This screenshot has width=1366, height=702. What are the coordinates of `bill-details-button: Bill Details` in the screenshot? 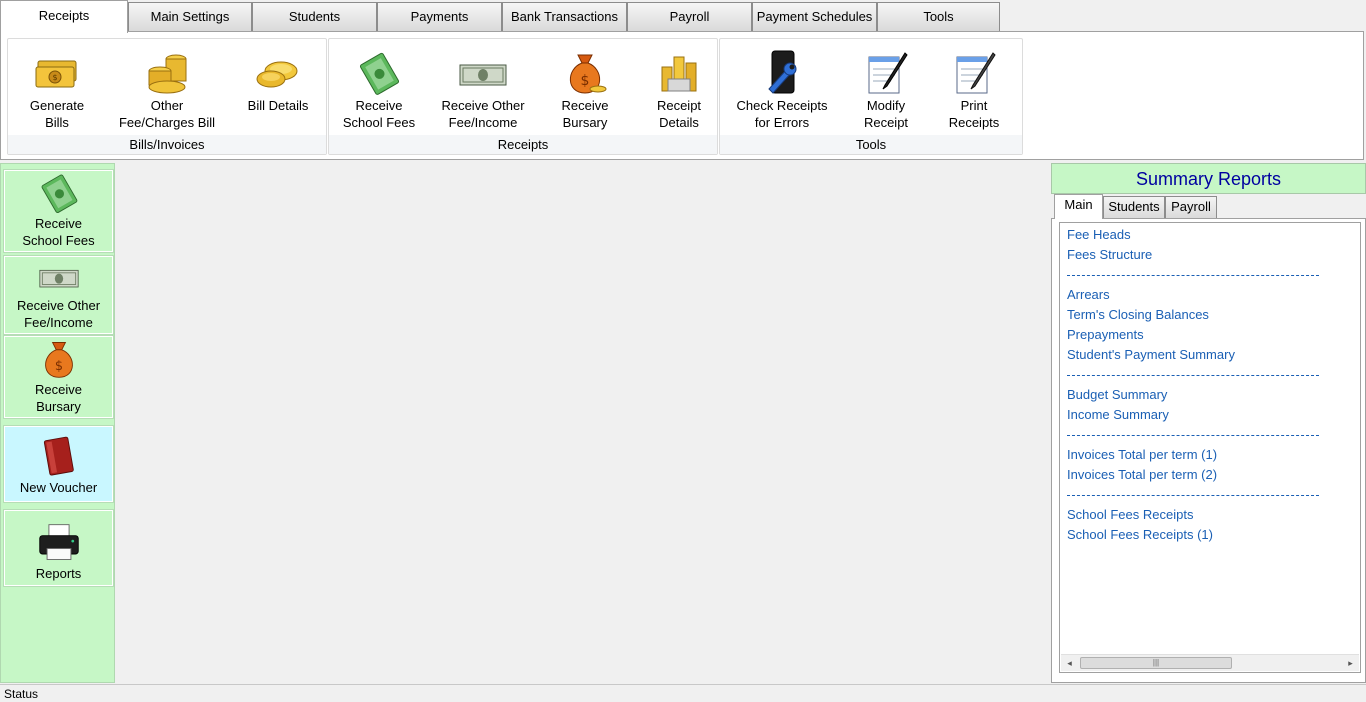 It's located at (278, 79).